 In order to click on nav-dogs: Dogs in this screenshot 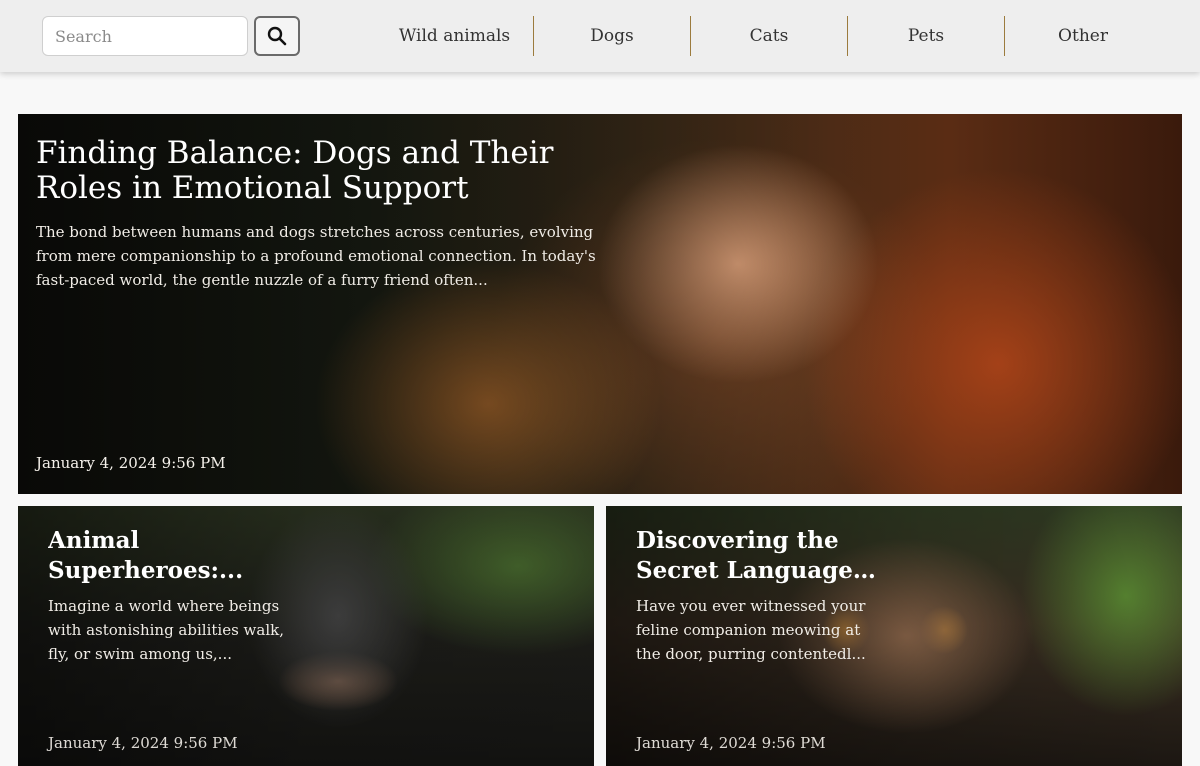, I will do `click(611, 36)`.